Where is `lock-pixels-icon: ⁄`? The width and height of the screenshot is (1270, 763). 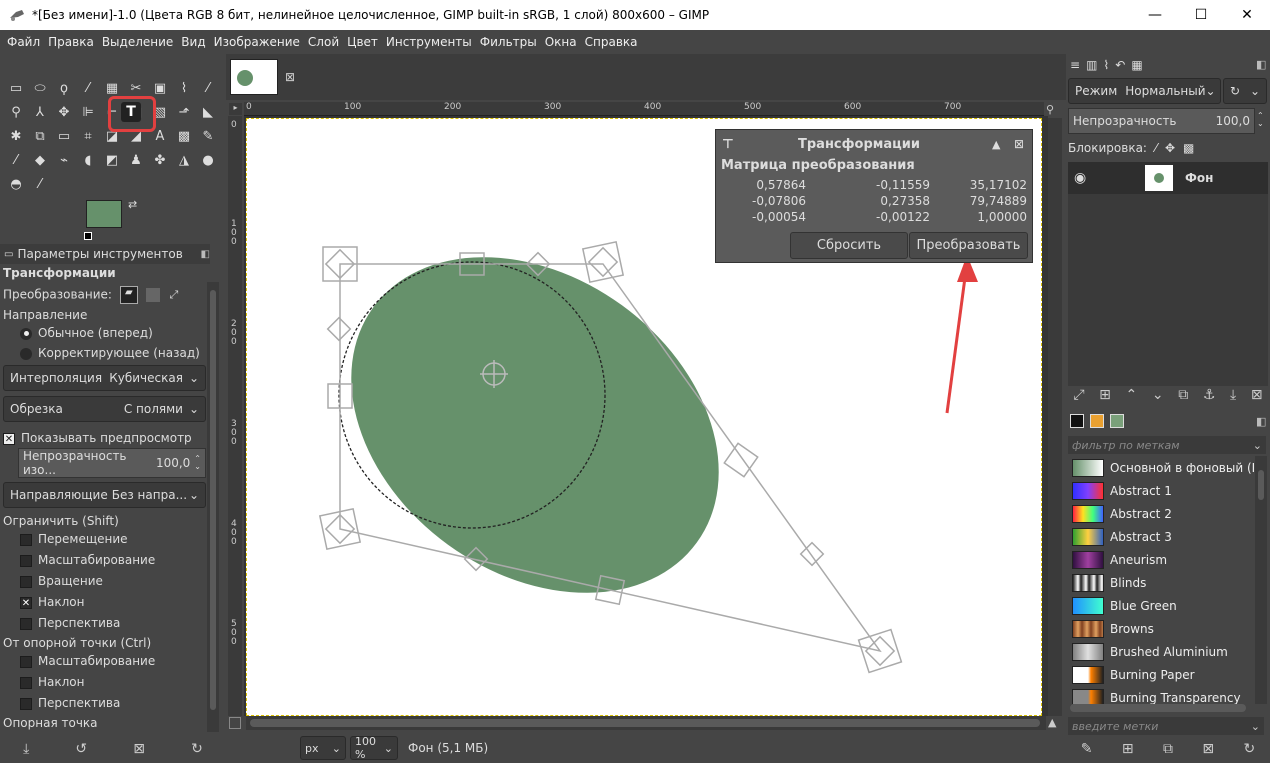
lock-pixels-icon: ⁄ is located at coordinates (1156, 148).